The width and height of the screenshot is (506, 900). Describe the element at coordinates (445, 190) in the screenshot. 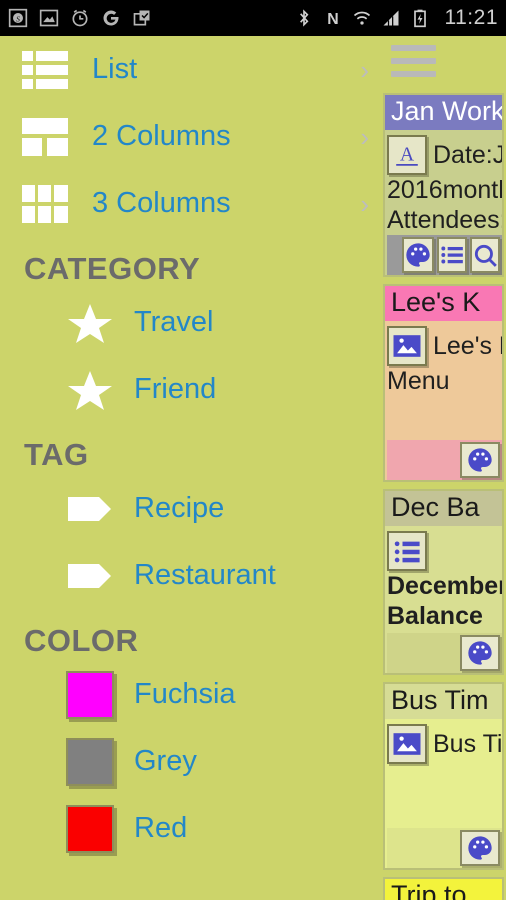

I see `note-card-line: 2016month` at that location.